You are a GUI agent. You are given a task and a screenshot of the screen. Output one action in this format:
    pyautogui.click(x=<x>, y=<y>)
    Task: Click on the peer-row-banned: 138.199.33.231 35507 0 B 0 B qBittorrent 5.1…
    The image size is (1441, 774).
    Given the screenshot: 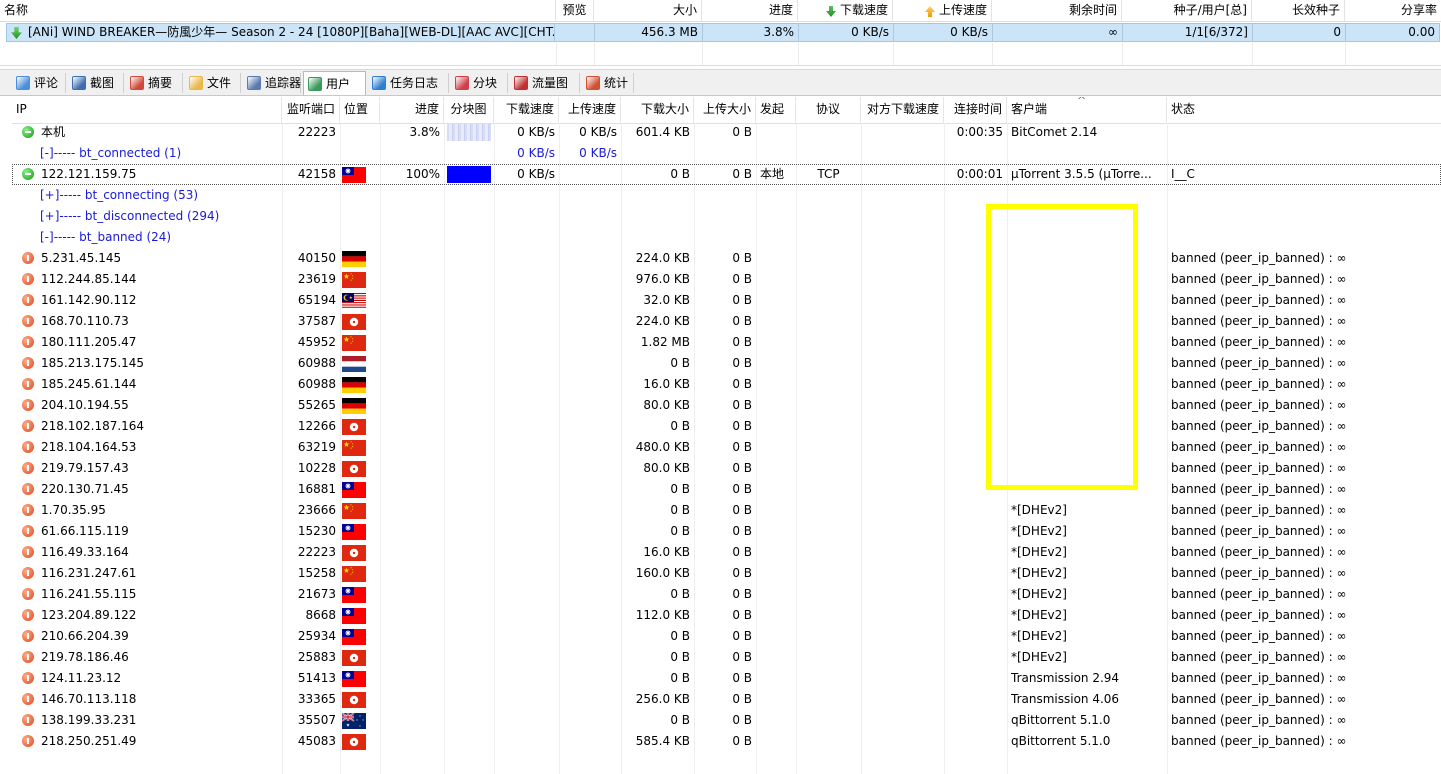 What is the action you would take?
    pyautogui.click(x=726, y=720)
    